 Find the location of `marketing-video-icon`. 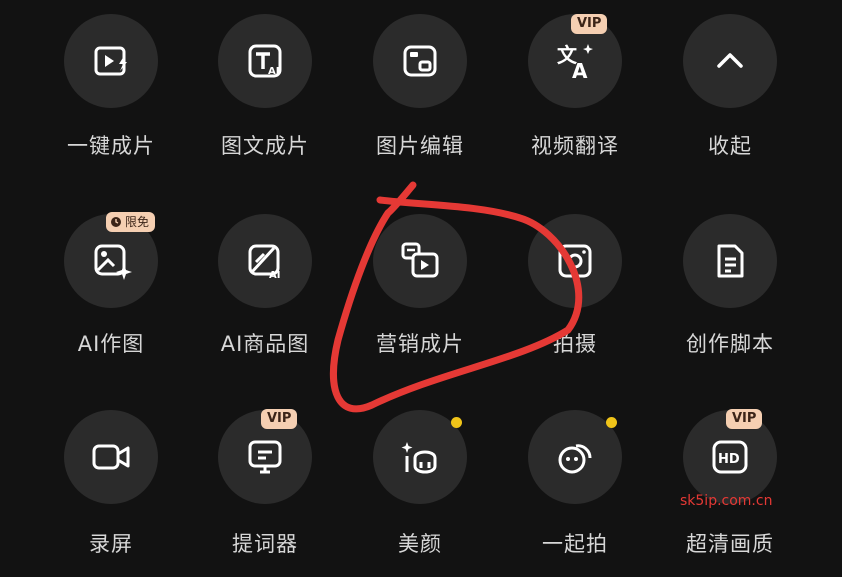

marketing-video-icon is located at coordinates (420, 260).